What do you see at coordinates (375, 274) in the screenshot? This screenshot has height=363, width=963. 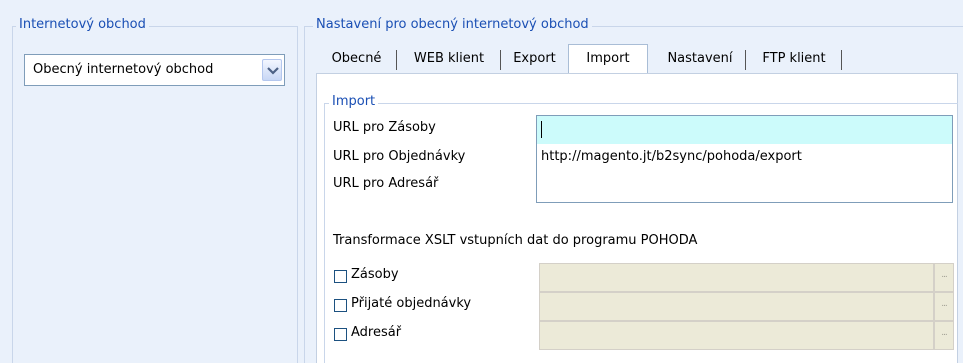 I see `xslt-zasoby-label: Zásoby` at bounding box center [375, 274].